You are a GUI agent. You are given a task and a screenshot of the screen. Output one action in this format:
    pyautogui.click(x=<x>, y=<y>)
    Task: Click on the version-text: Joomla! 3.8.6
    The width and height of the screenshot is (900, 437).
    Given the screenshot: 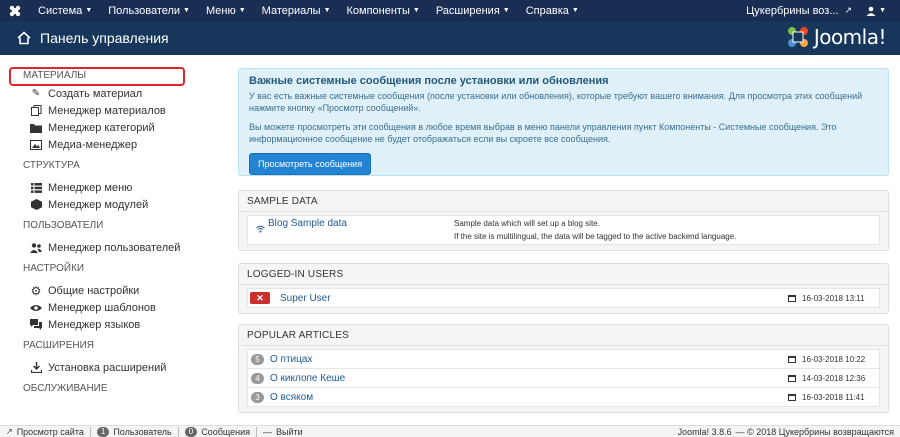 What is the action you would take?
    pyautogui.click(x=704, y=431)
    